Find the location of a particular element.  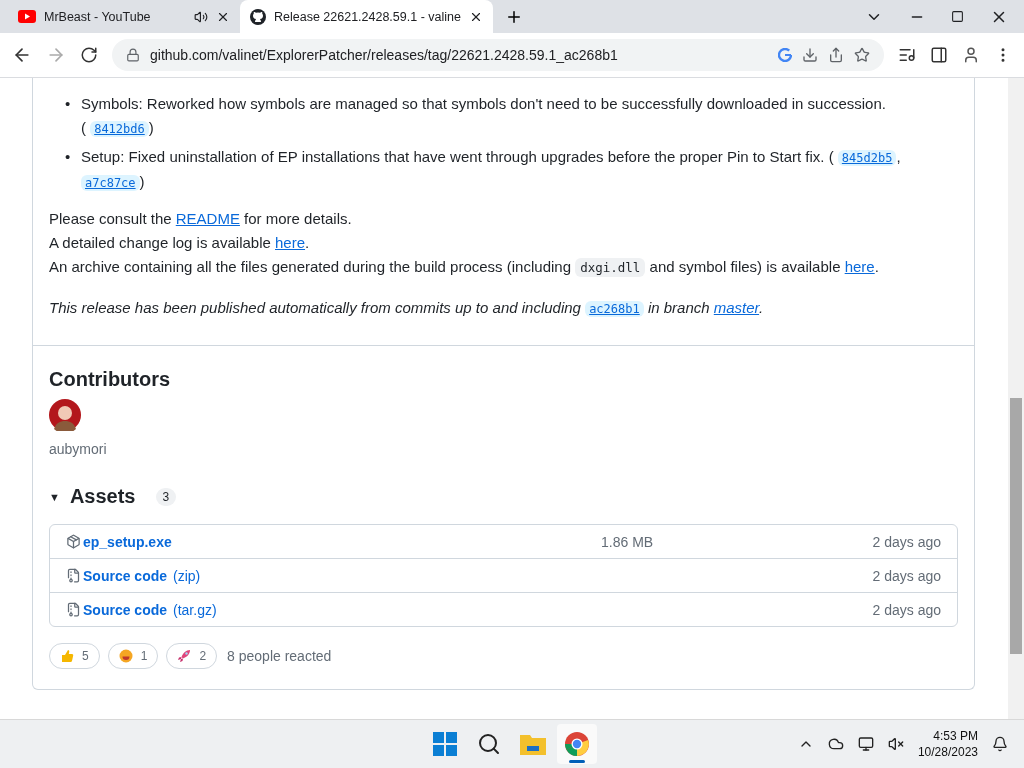

chrome-icon is located at coordinates (577, 744).